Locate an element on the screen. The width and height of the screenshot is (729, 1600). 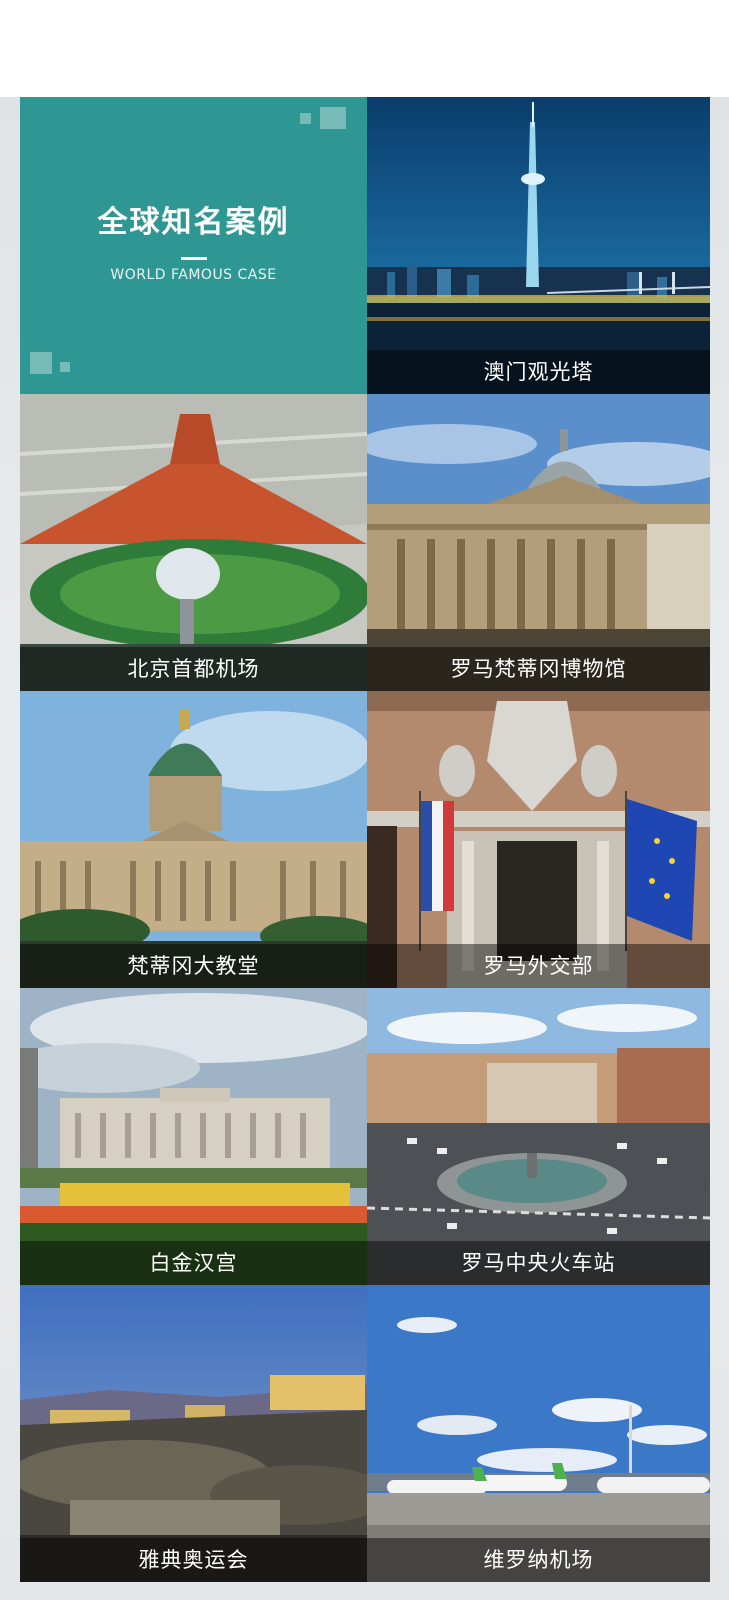
case-label: 罗马梵蒂冈博物馆 is located at coordinates (538, 669).